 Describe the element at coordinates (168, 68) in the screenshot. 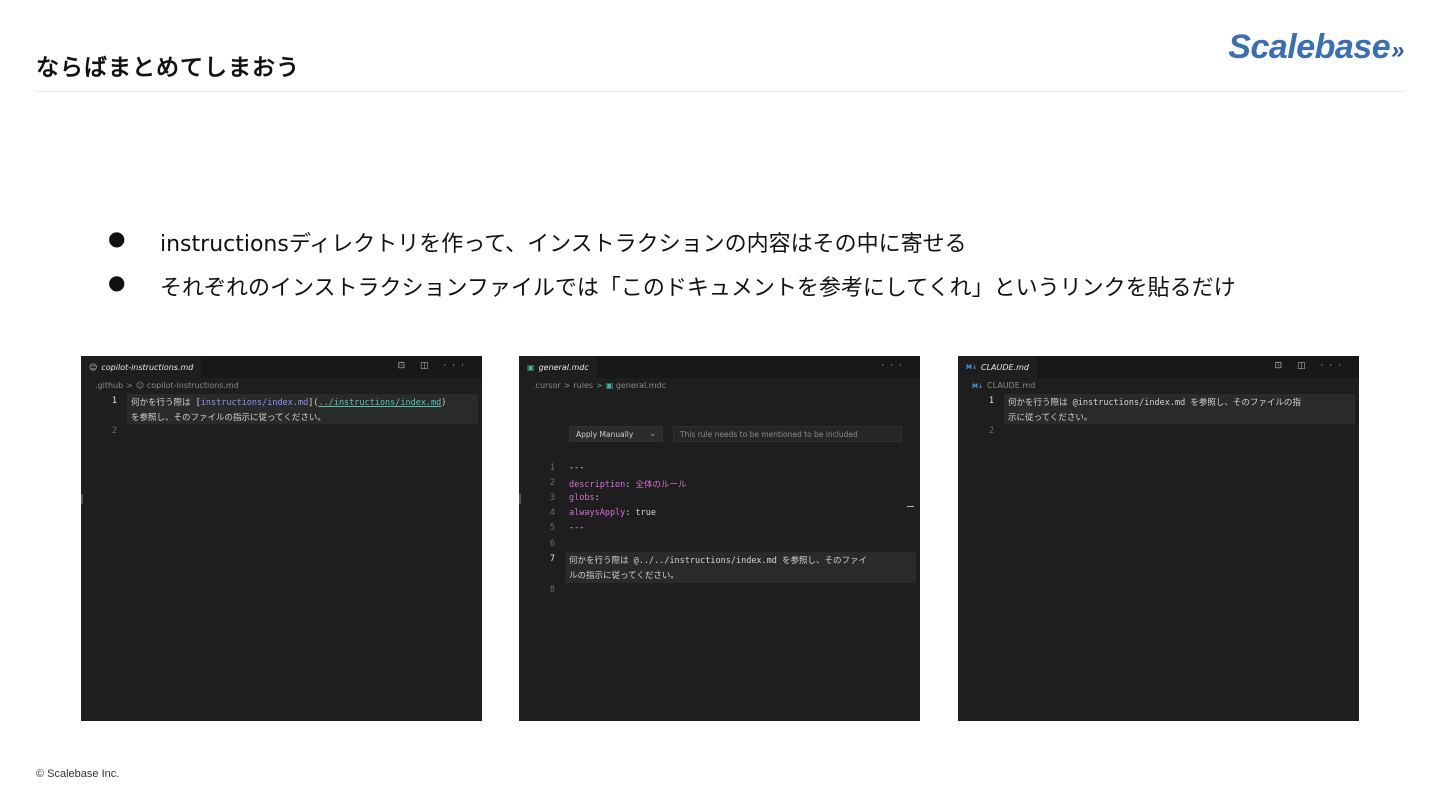

I see `page-title: ならばまとめてしまおう` at that location.